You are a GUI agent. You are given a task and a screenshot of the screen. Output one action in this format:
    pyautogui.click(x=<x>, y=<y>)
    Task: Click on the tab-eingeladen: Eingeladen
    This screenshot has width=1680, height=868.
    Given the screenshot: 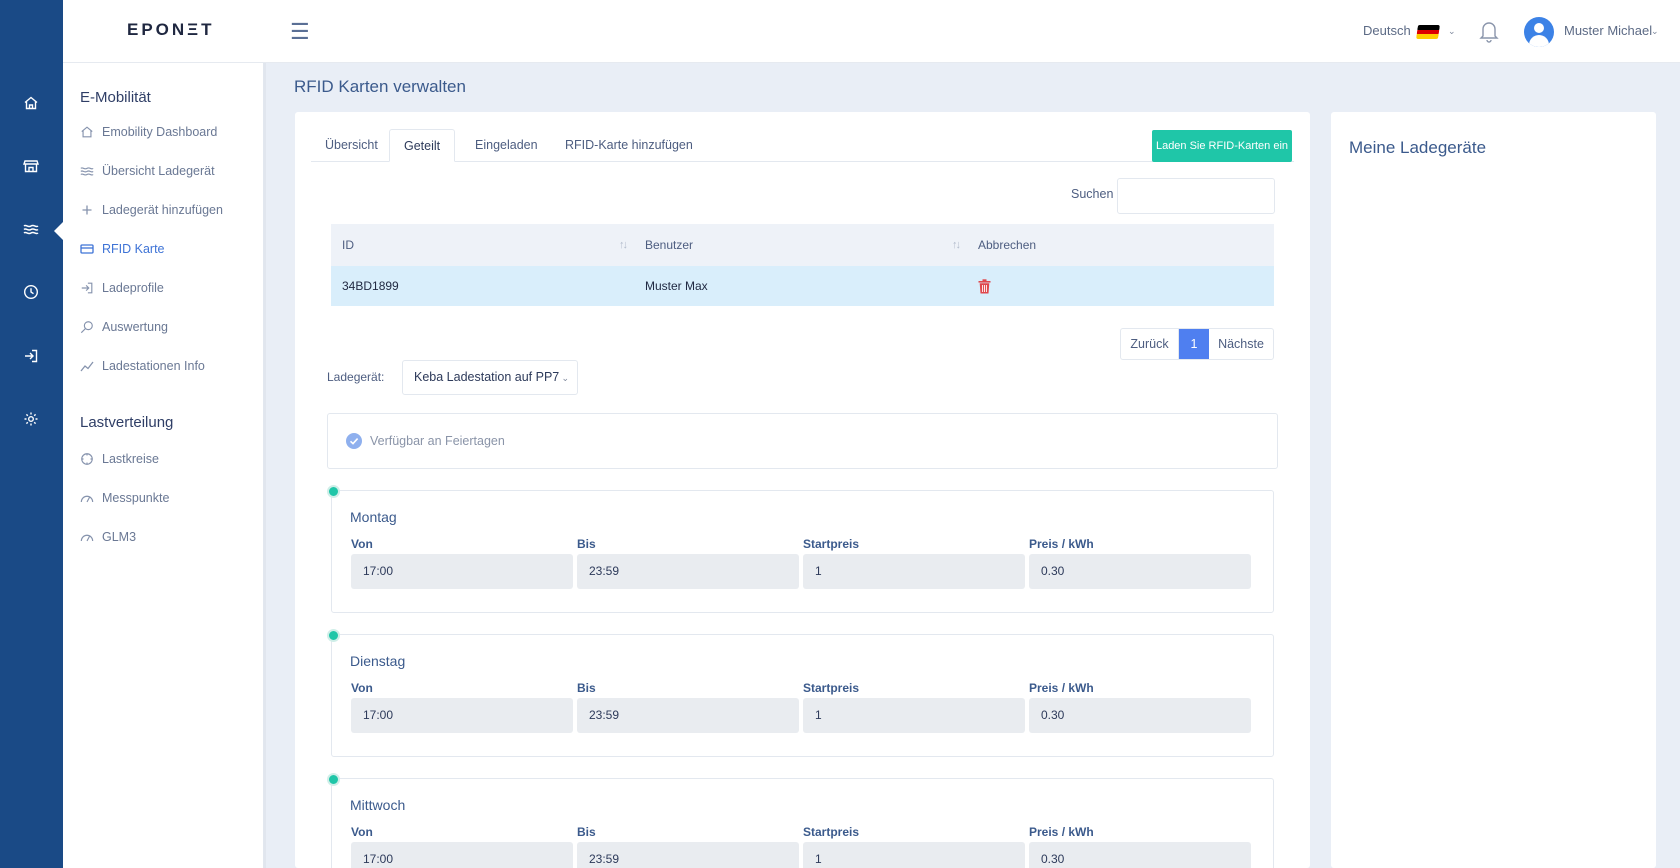 What is the action you would take?
    pyautogui.click(x=506, y=145)
    